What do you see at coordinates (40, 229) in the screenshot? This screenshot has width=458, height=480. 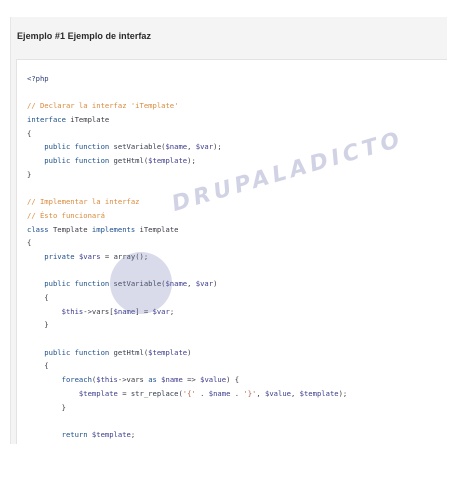 I see `code-token: class` at bounding box center [40, 229].